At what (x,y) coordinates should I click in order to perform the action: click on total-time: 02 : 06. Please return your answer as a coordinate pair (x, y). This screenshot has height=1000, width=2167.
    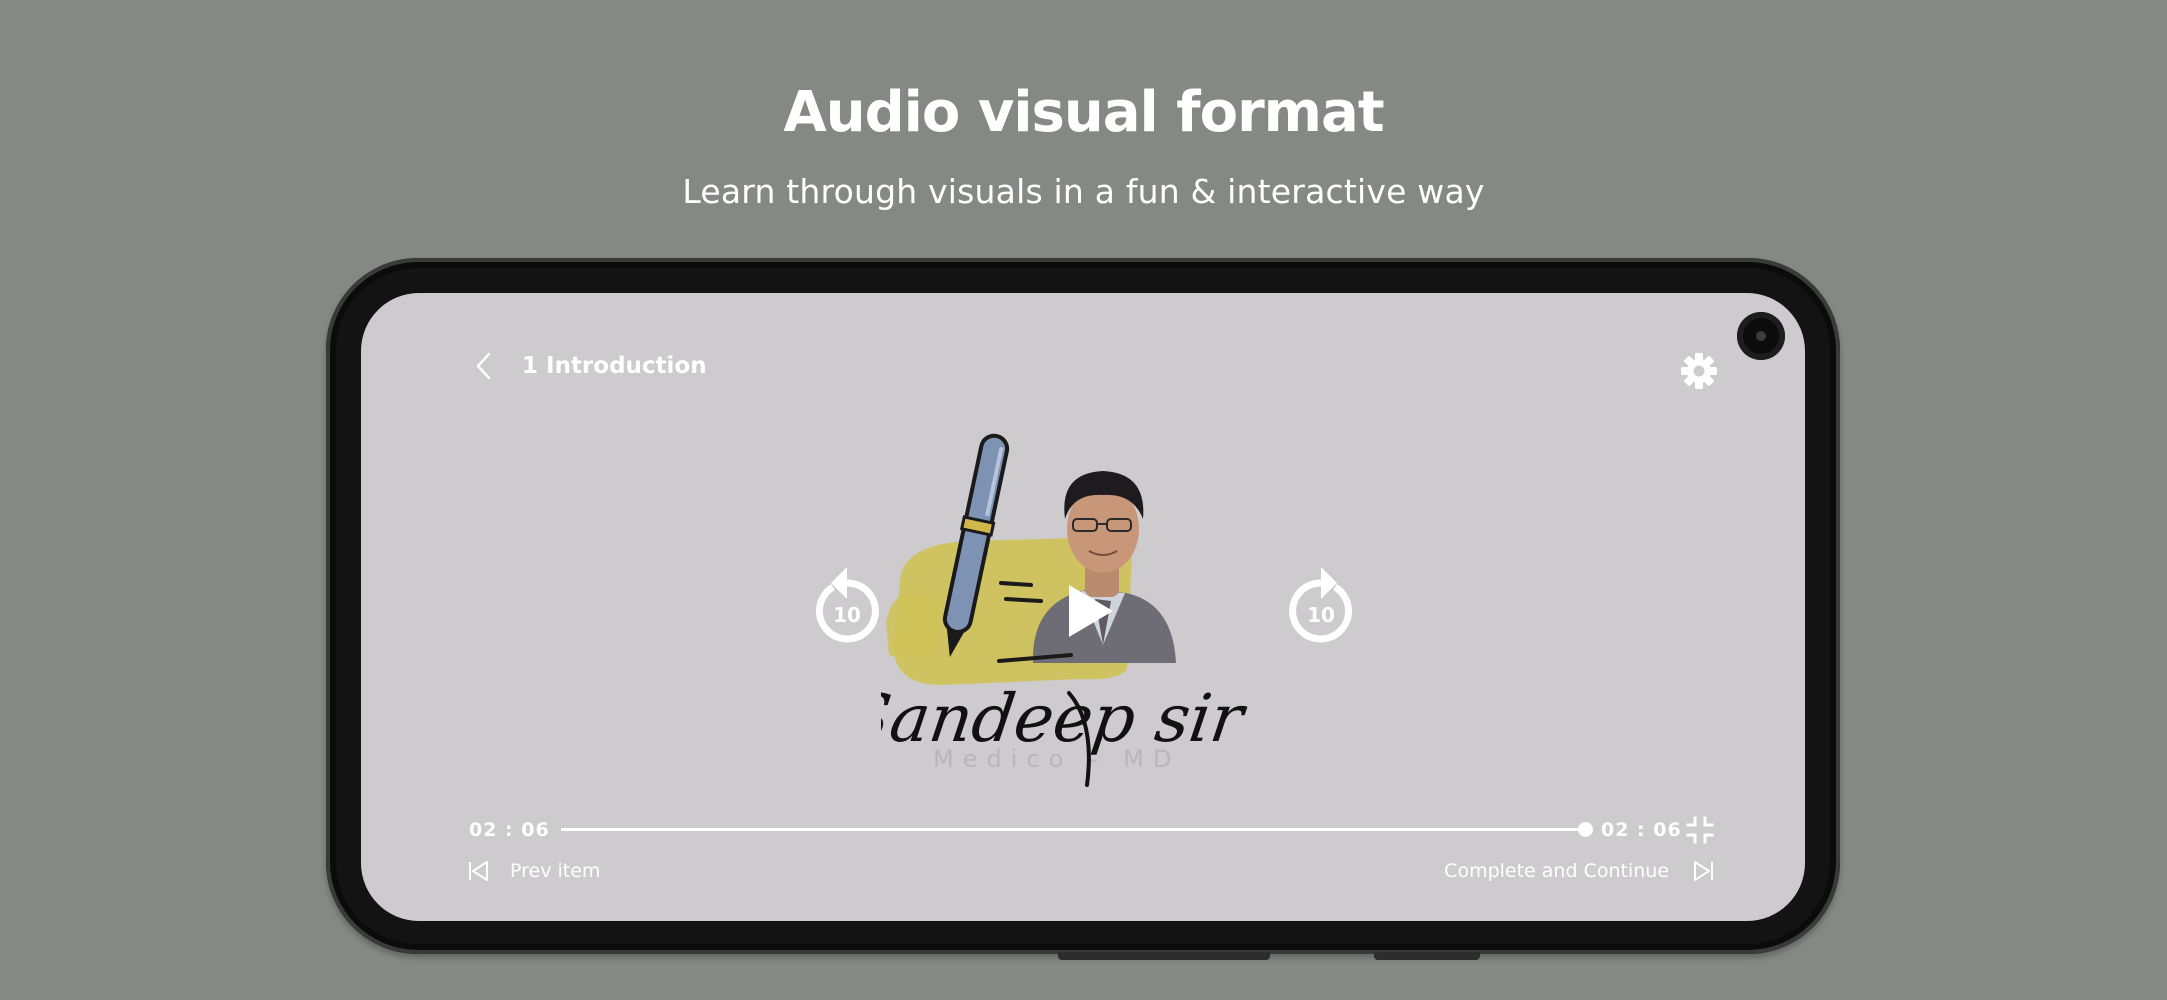
    Looking at the image, I should click on (1641, 830).